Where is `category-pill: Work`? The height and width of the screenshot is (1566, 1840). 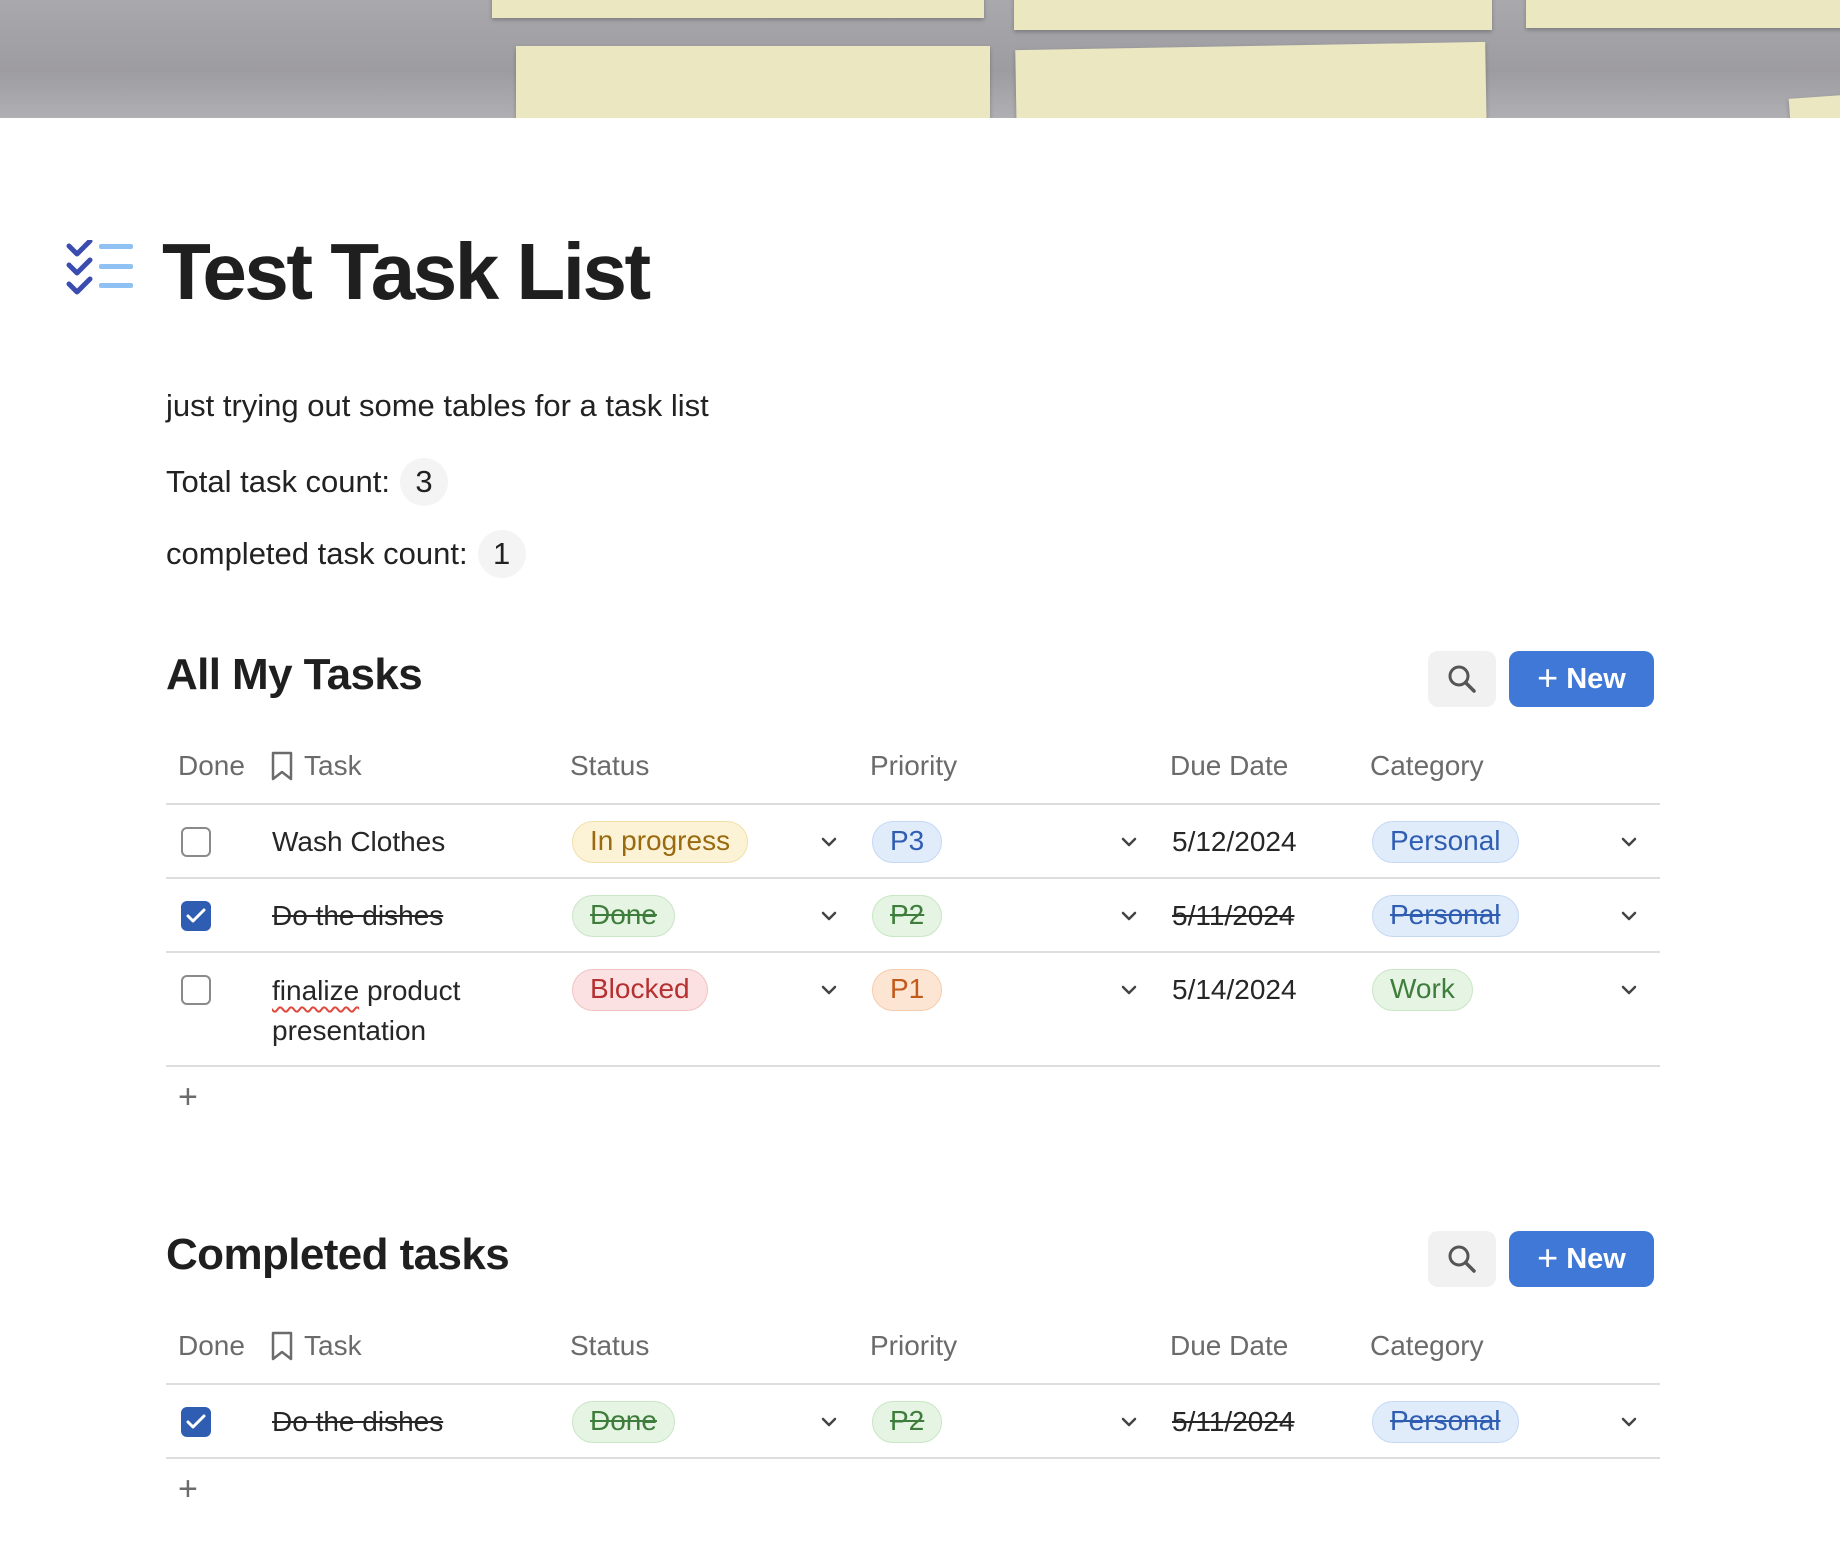 category-pill: Work is located at coordinates (1422, 990).